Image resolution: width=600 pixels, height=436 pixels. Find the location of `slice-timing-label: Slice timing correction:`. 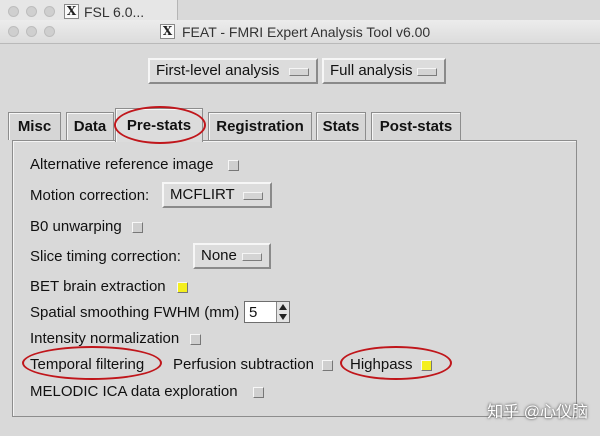

slice-timing-label: Slice timing correction: is located at coordinates (105, 256).